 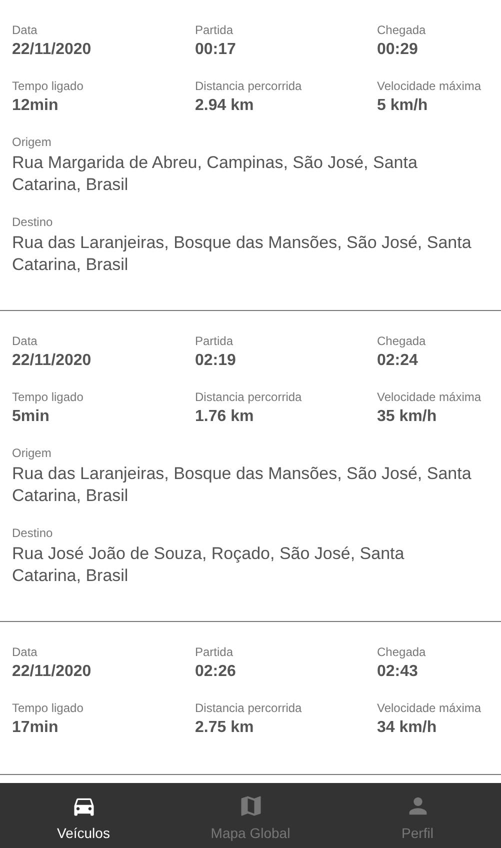 I want to click on stat-value: 00:17, so click(x=216, y=50).